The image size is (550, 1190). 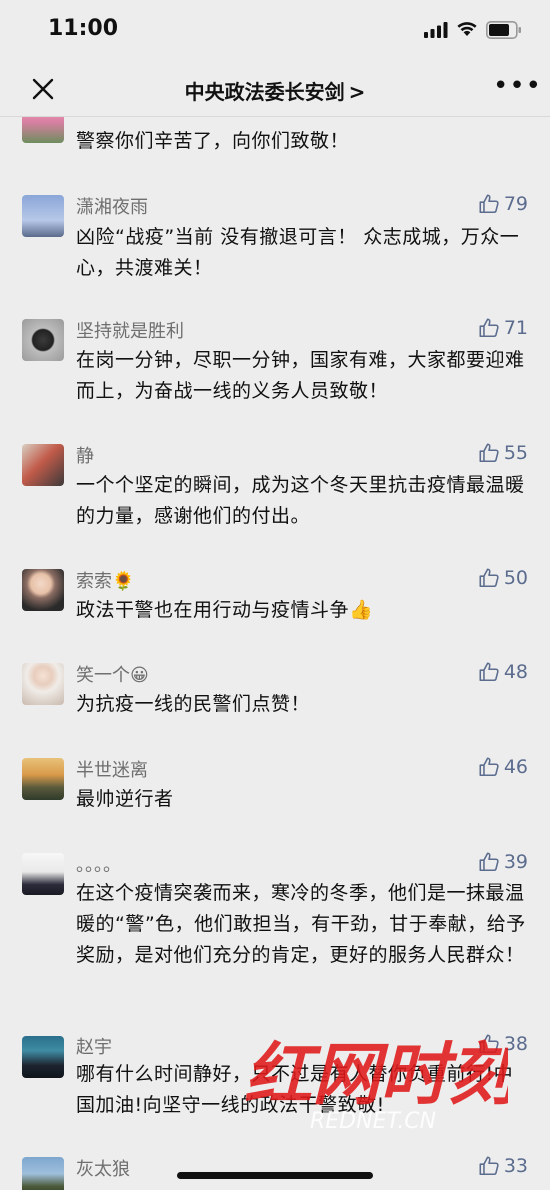 What do you see at coordinates (295, 1089) in the screenshot?
I see `comment-text: 哪有什么时间静好，只不过是有人替你负重前行!中国加油!向坚守一线的政法干警致敬!` at bounding box center [295, 1089].